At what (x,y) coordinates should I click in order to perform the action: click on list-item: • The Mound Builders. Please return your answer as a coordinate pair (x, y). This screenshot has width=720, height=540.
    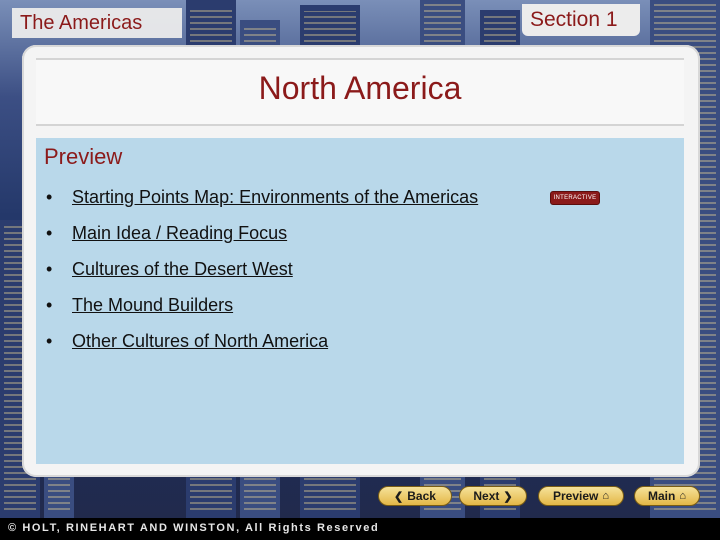
    Looking at the image, I should click on (138, 305).